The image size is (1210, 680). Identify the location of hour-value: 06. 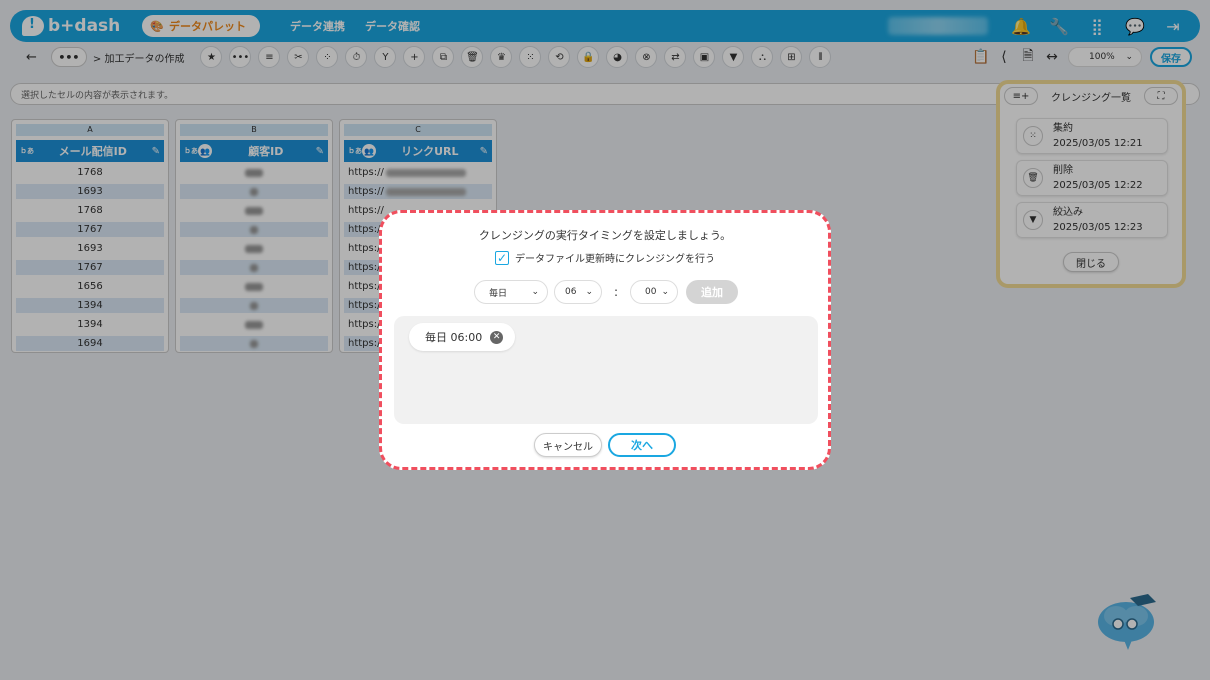
(571, 292).